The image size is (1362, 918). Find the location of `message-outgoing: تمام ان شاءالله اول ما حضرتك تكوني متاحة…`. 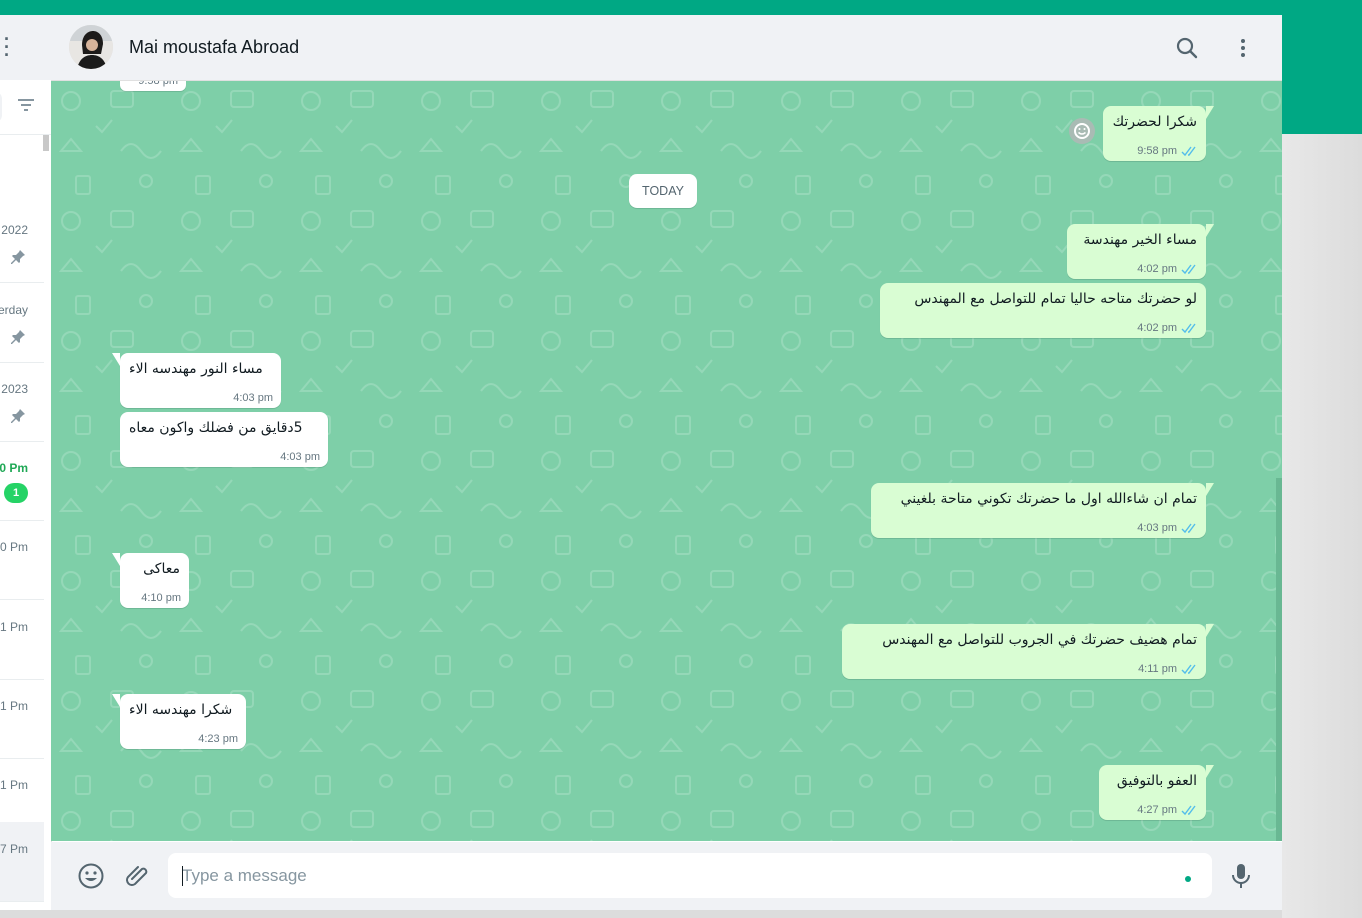

message-outgoing: تمام ان شاءالله اول ما حضرتك تكوني متاحة… is located at coordinates (1042, 510).